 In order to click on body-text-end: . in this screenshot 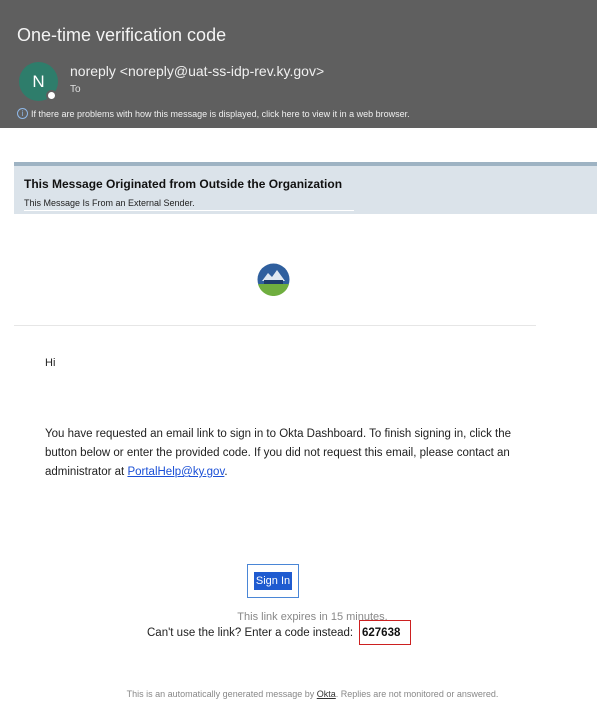, I will do `click(226, 472)`.